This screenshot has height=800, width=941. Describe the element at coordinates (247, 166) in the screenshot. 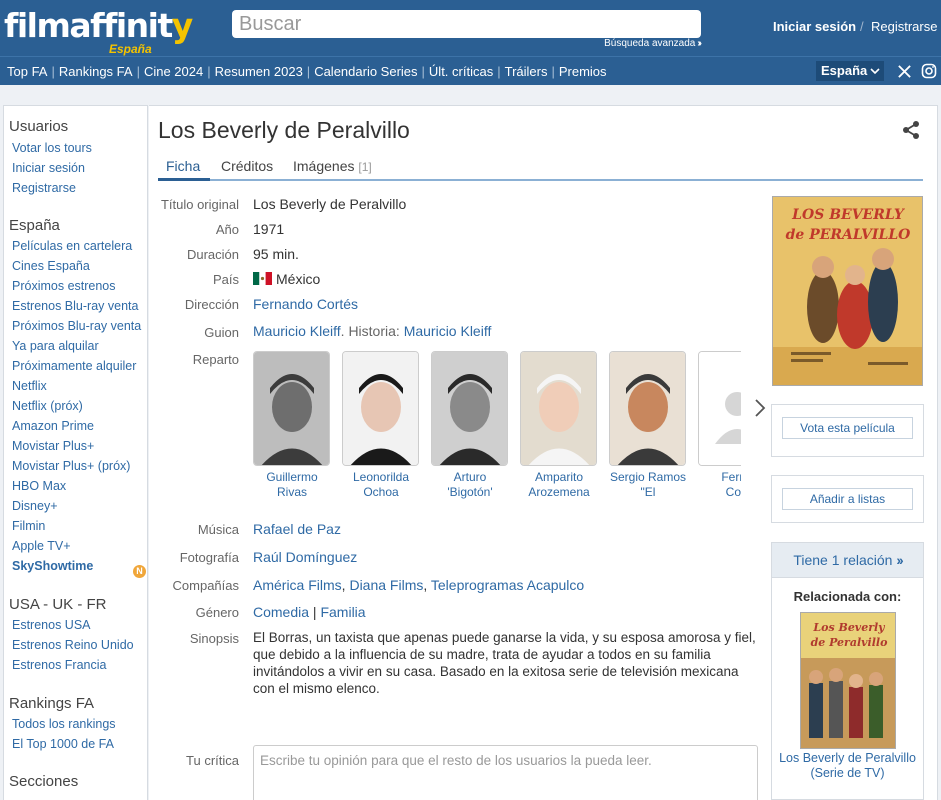

I see `tab-creditos: Créditos` at that location.